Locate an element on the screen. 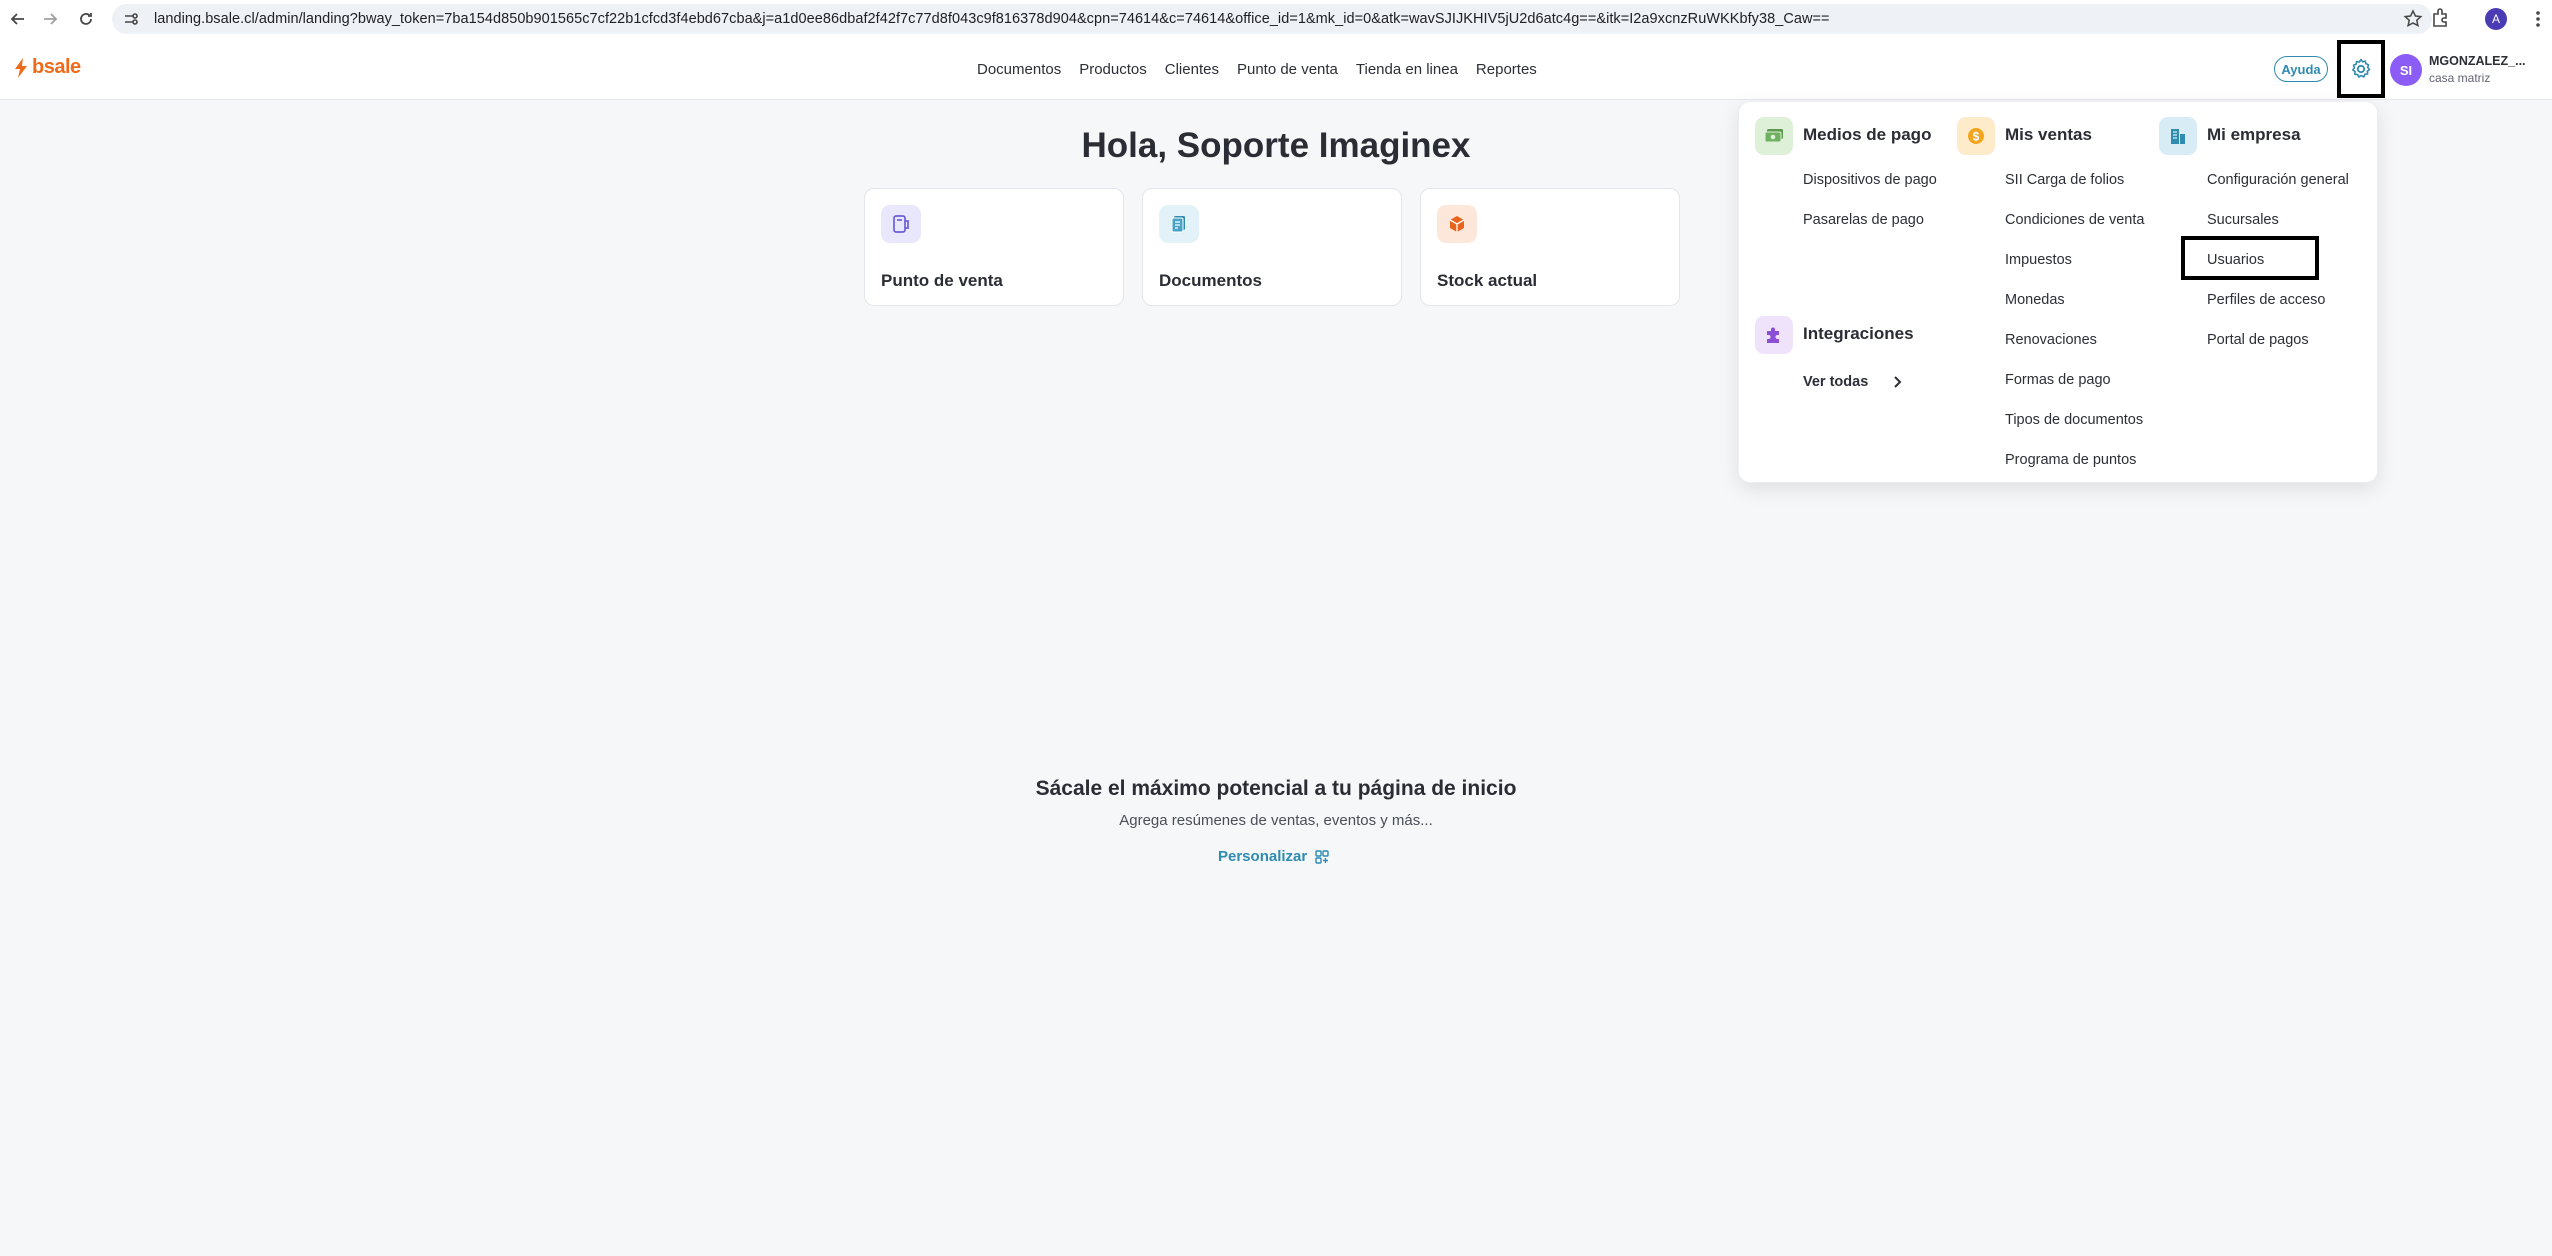  personalize-button: Personalizar is located at coordinates (1273, 856).